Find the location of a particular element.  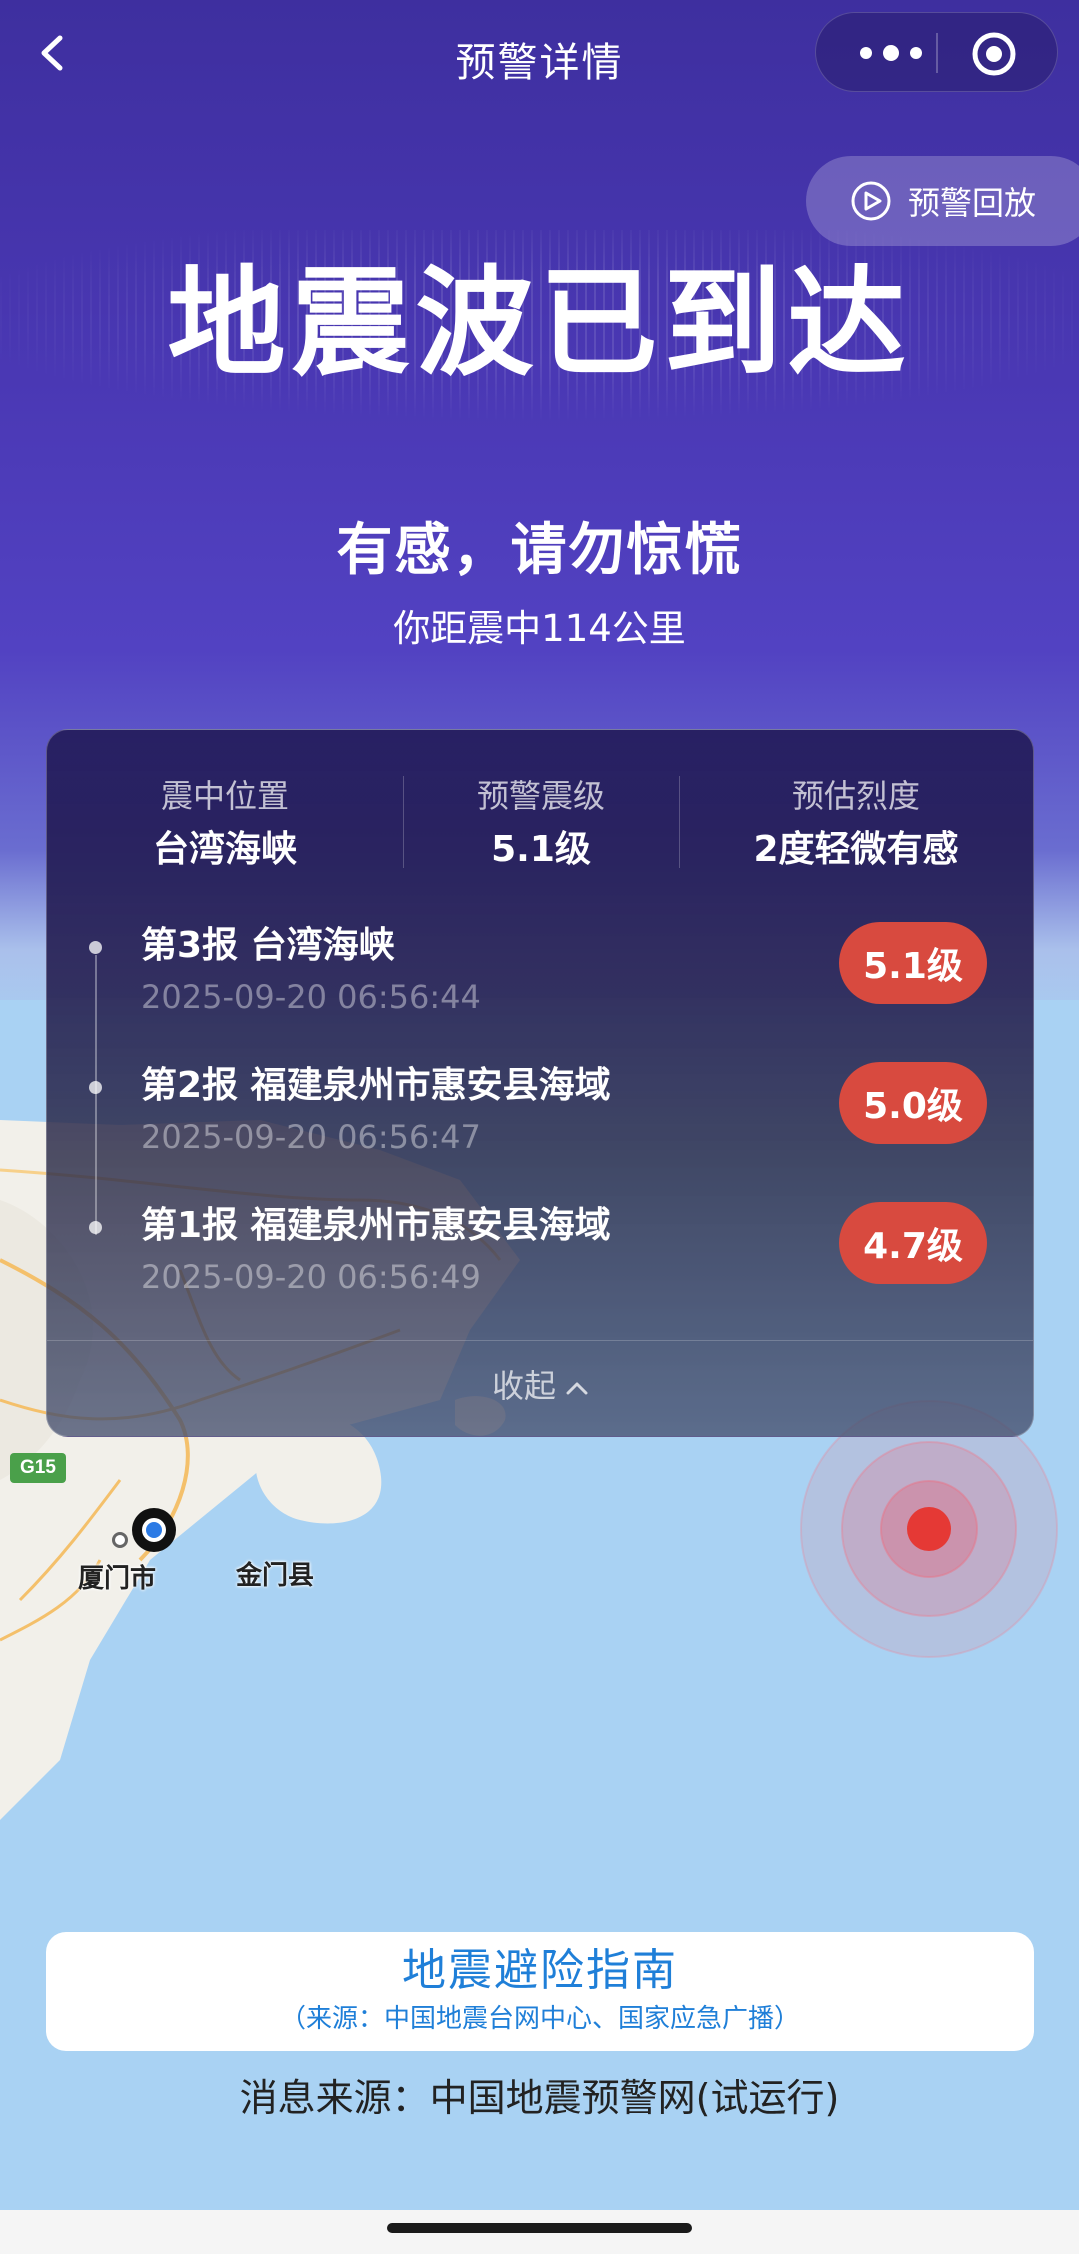

stat-epicenter: 震中位置 台湾海峡 is located at coordinates (225, 824).